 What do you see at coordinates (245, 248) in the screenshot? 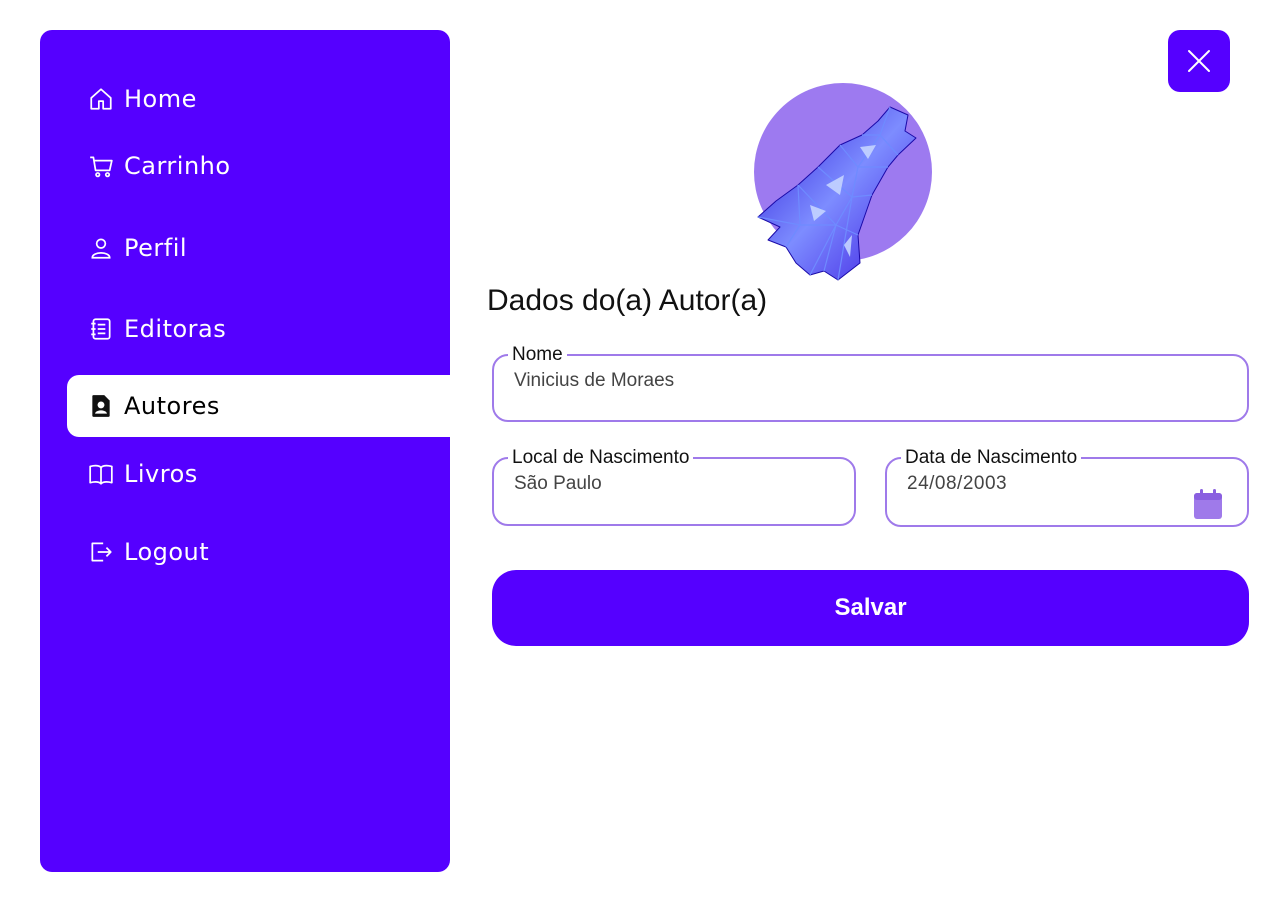
I see `sidebar-item-perfil: Perfil` at bounding box center [245, 248].